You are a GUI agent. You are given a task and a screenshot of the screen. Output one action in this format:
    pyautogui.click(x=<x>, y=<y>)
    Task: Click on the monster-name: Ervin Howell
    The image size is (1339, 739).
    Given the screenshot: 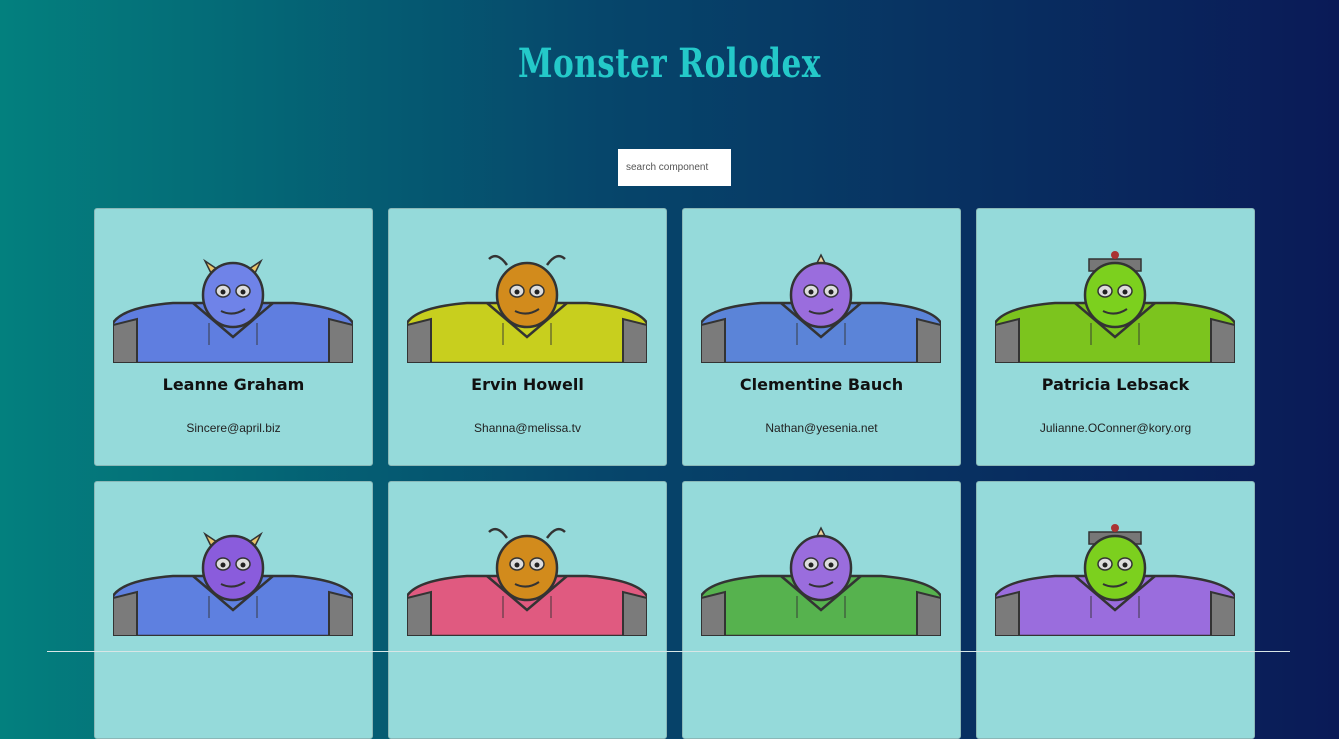 What is the action you would take?
    pyautogui.click(x=527, y=384)
    